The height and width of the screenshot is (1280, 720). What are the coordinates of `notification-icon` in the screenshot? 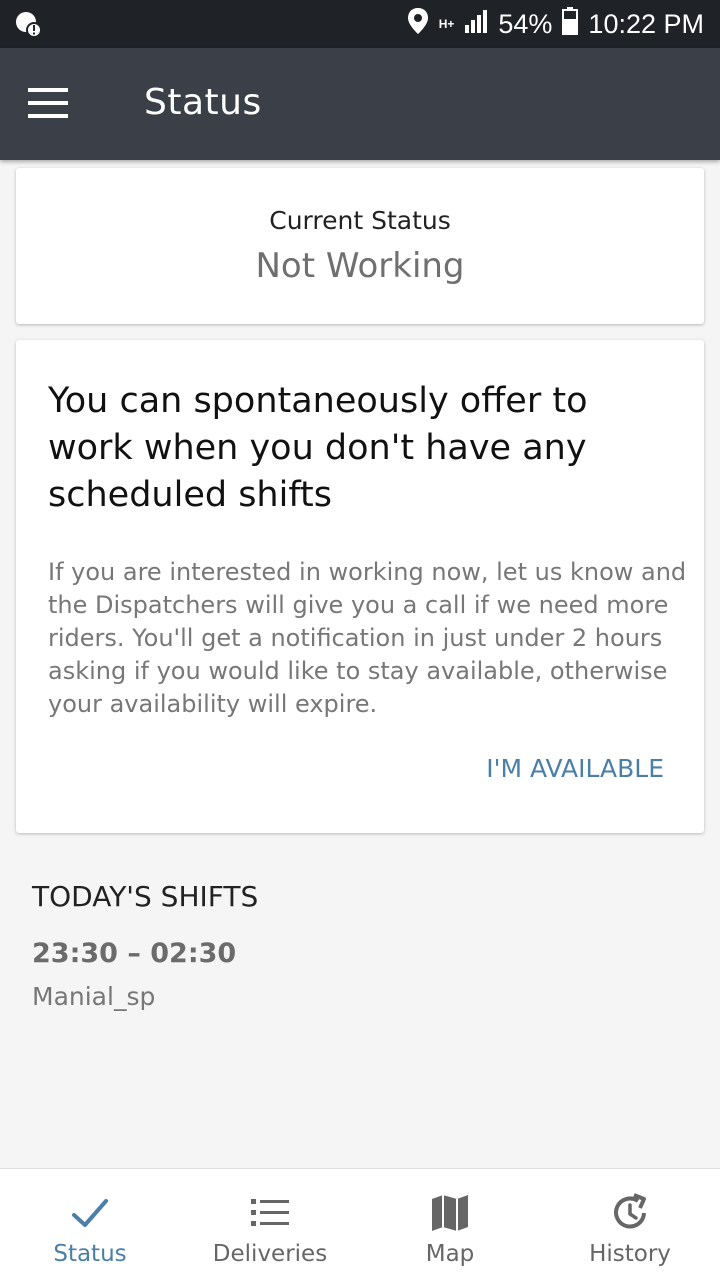 It's located at (28, 24).